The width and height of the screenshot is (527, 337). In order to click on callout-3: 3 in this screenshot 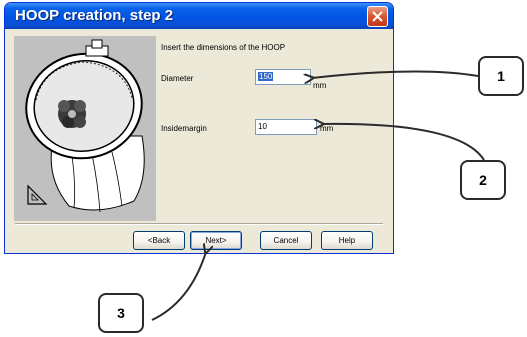, I will do `click(121, 313)`.